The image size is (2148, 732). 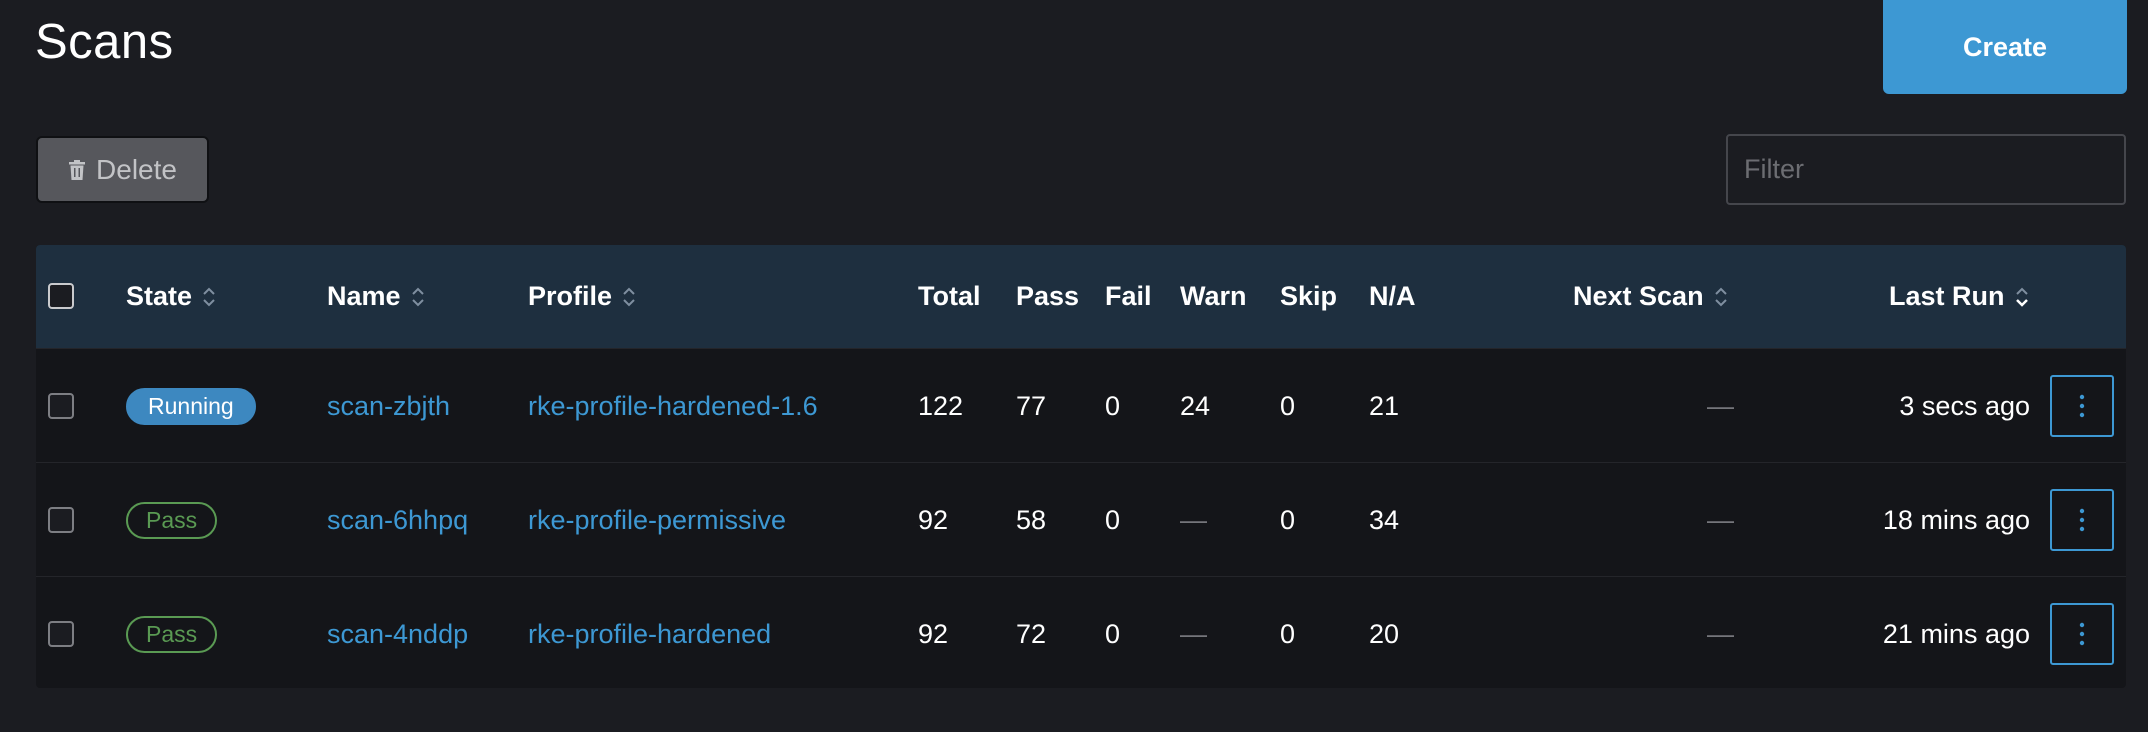 I want to click on scan-name-link: scan-zbjth, so click(x=388, y=406).